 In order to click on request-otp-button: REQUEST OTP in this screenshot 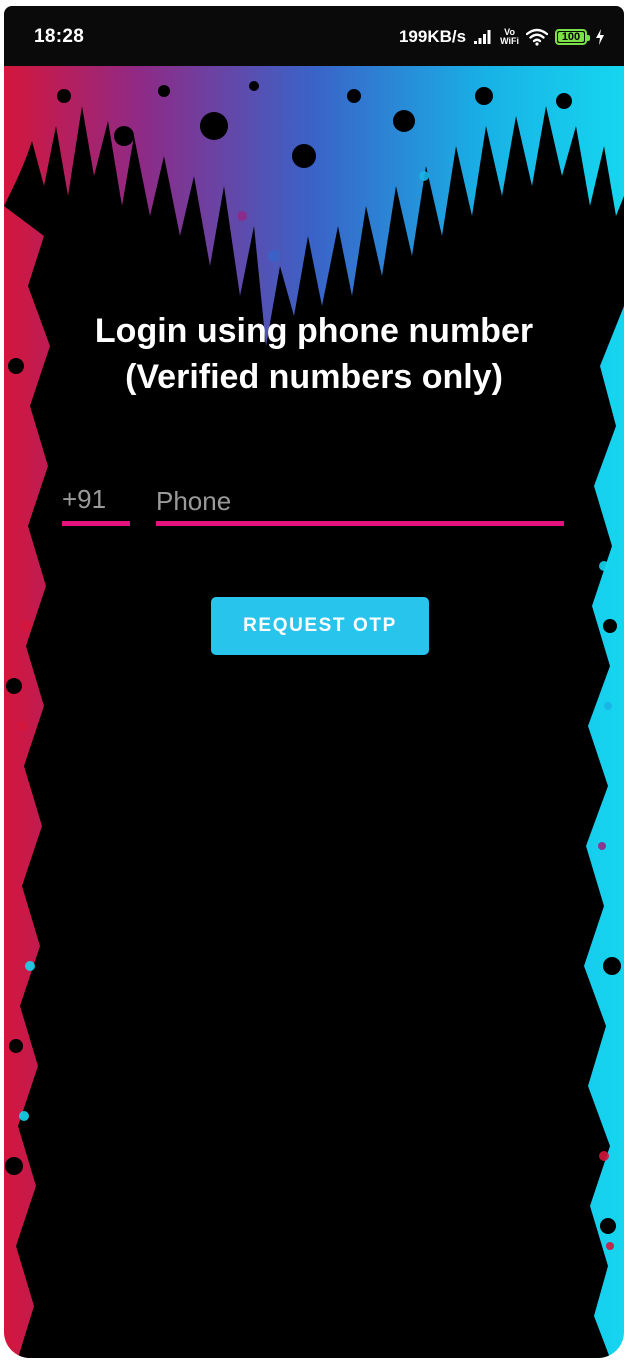, I will do `click(320, 626)`.